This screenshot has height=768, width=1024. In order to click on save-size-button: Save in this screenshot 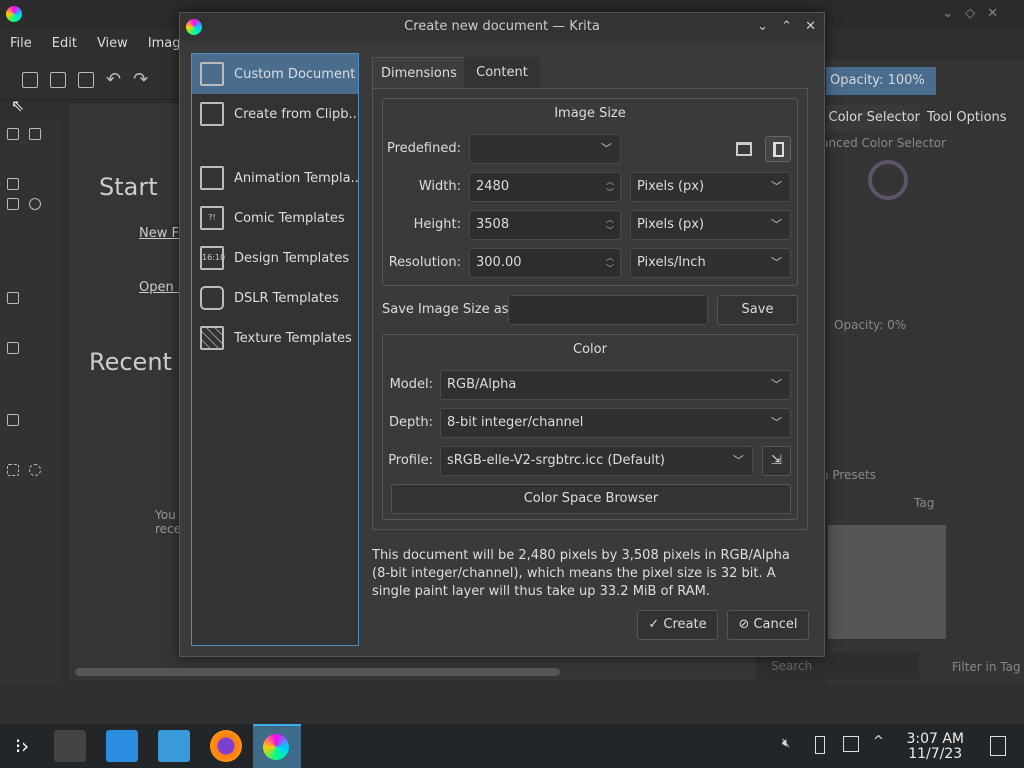, I will do `click(757, 310)`.